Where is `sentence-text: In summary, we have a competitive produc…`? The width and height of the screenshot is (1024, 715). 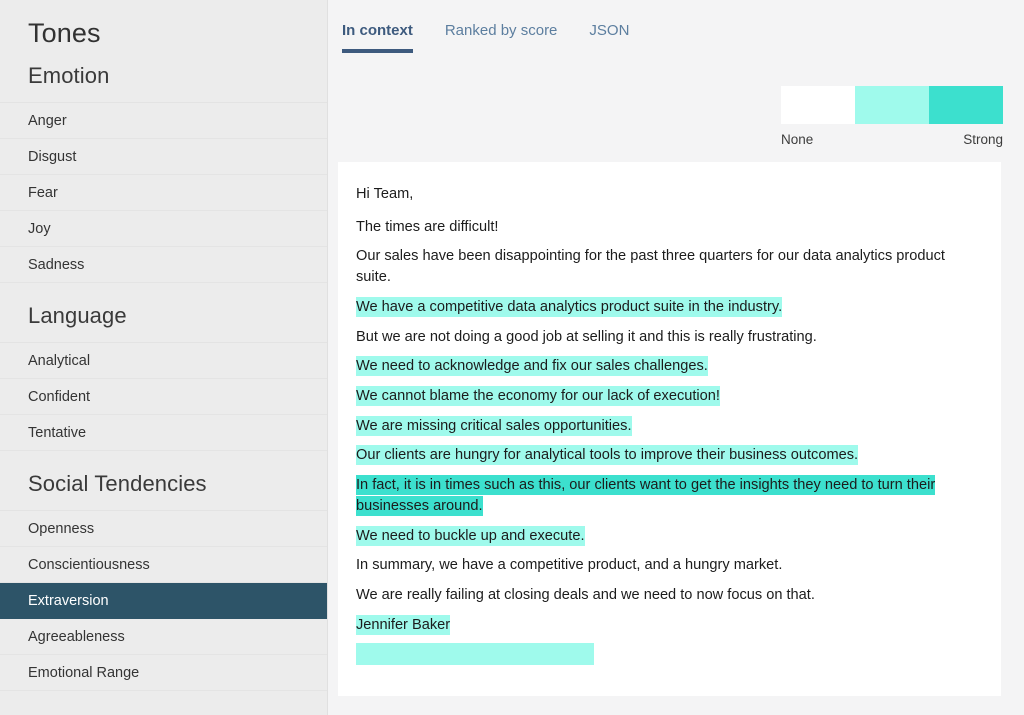 sentence-text: In summary, we have a competitive produc… is located at coordinates (569, 565).